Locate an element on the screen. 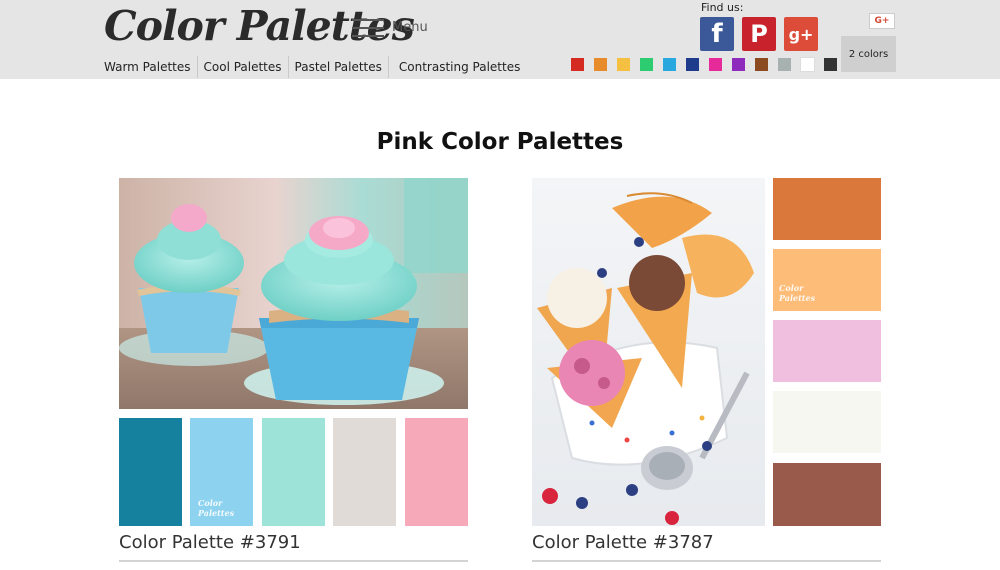 Image resolution: width=1000 pixels, height=570 pixels. color-swatch-brown is located at coordinates (761, 64).